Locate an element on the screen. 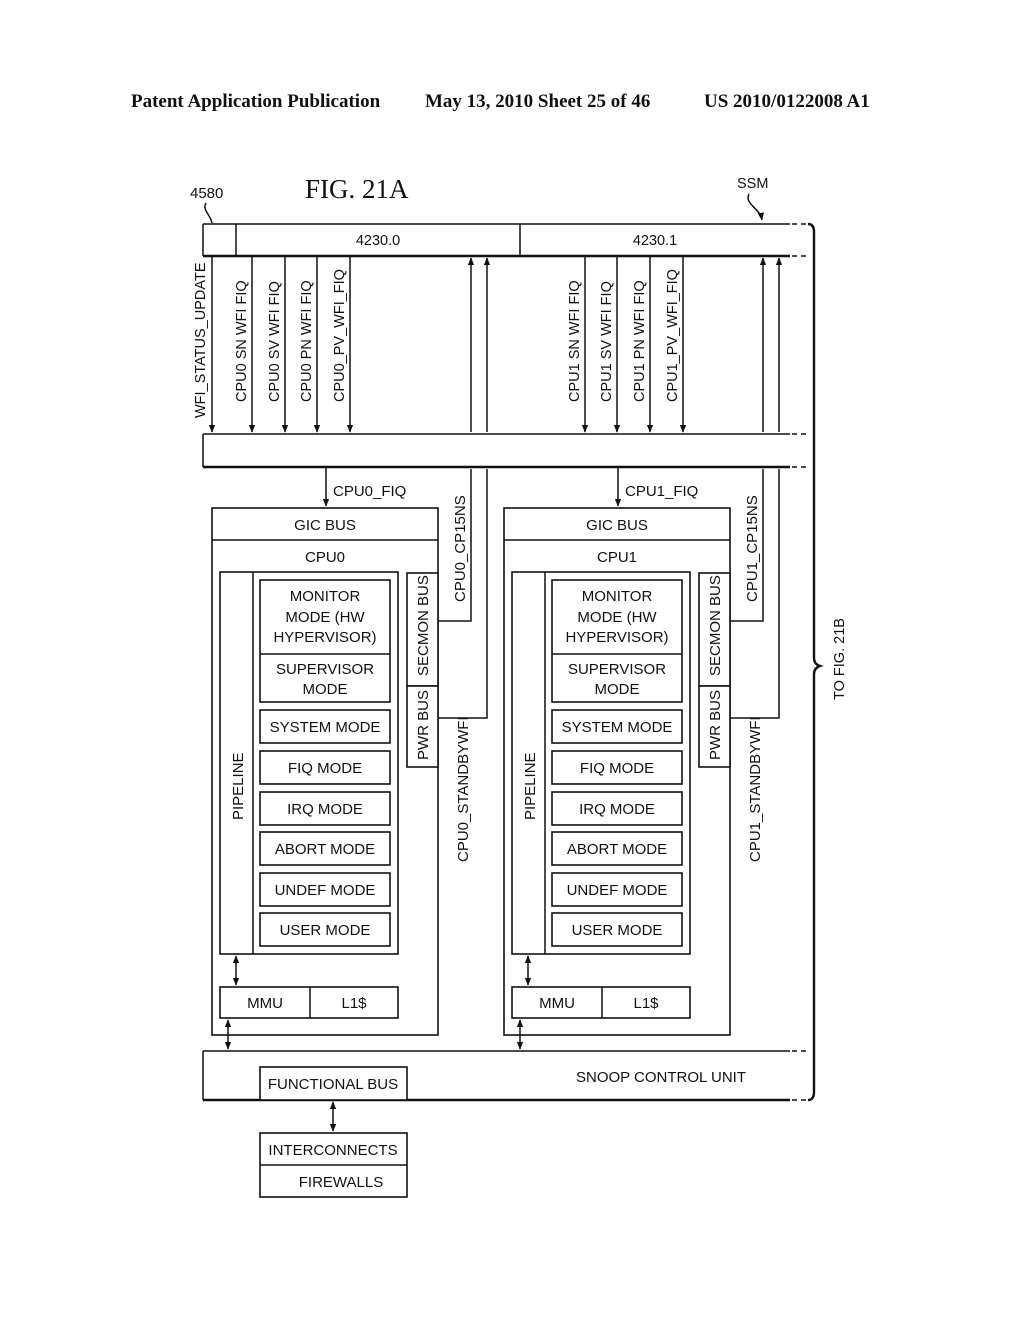 The width and height of the screenshot is (1024, 1320). signal-label: CPU1 PN WFI FIQ is located at coordinates (640, 341).